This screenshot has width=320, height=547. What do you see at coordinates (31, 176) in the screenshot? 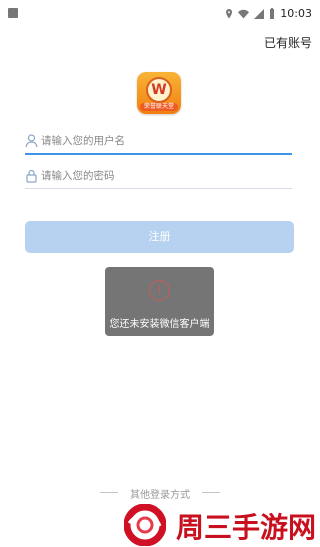
I see `lock-icon` at bounding box center [31, 176].